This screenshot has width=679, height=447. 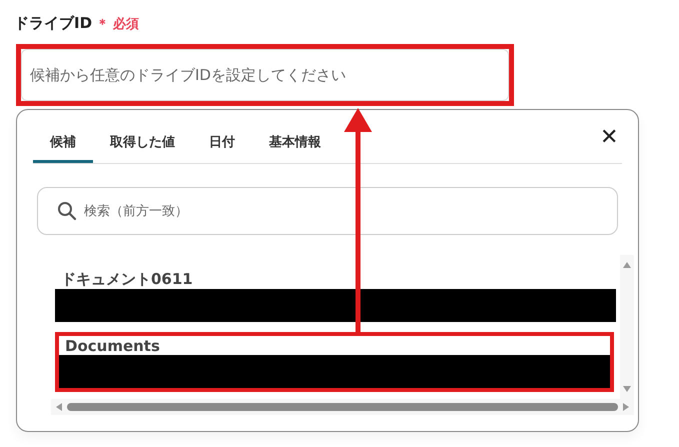 What do you see at coordinates (222, 143) in the screenshot?
I see `tab: 日付` at bounding box center [222, 143].